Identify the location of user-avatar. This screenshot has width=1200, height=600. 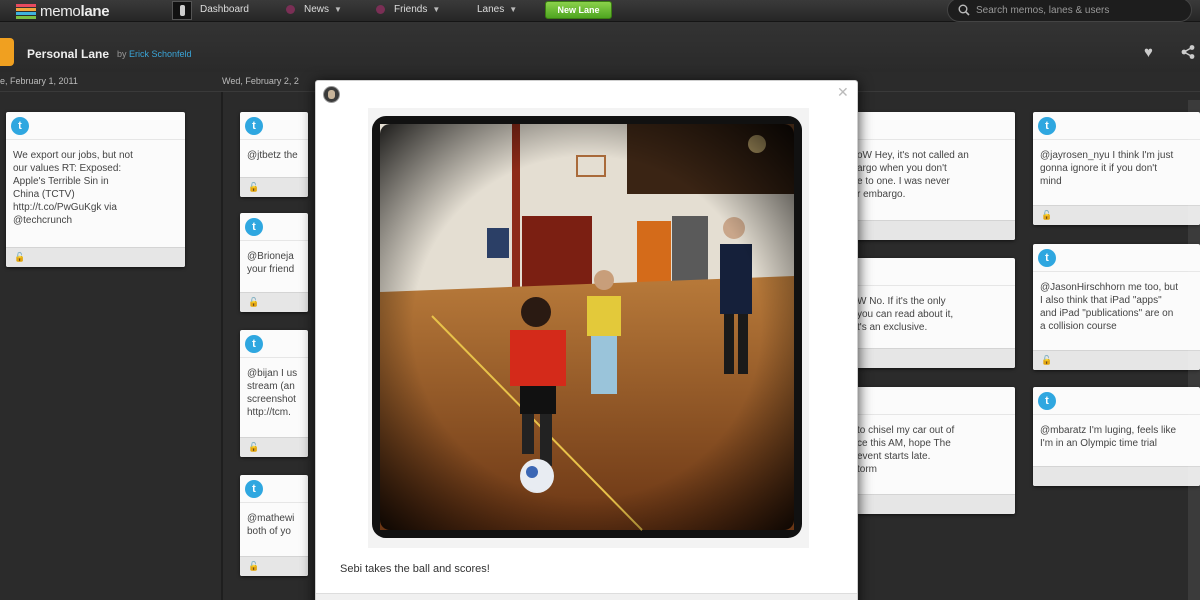
(182, 10).